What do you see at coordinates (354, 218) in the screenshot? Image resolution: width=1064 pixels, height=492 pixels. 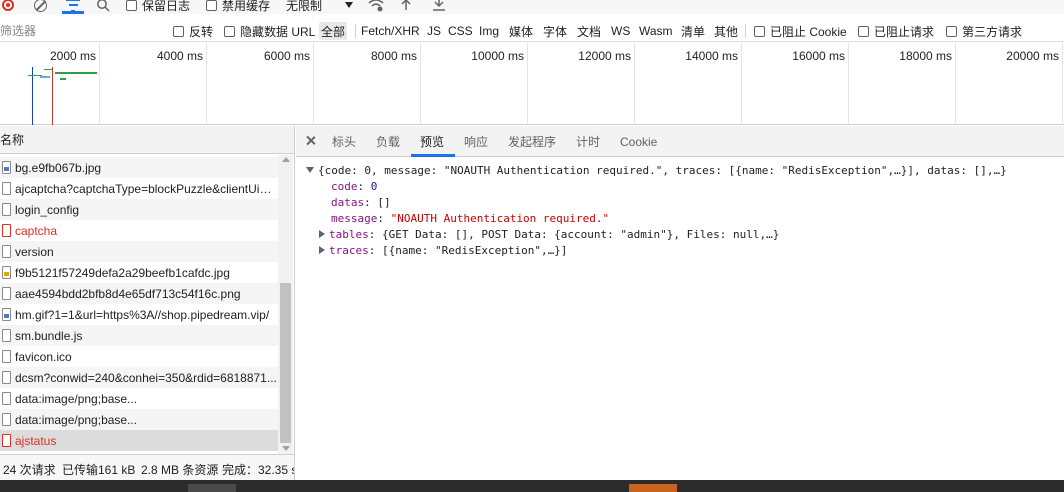 I see `json-key: message` at bounding box center [354, 218].